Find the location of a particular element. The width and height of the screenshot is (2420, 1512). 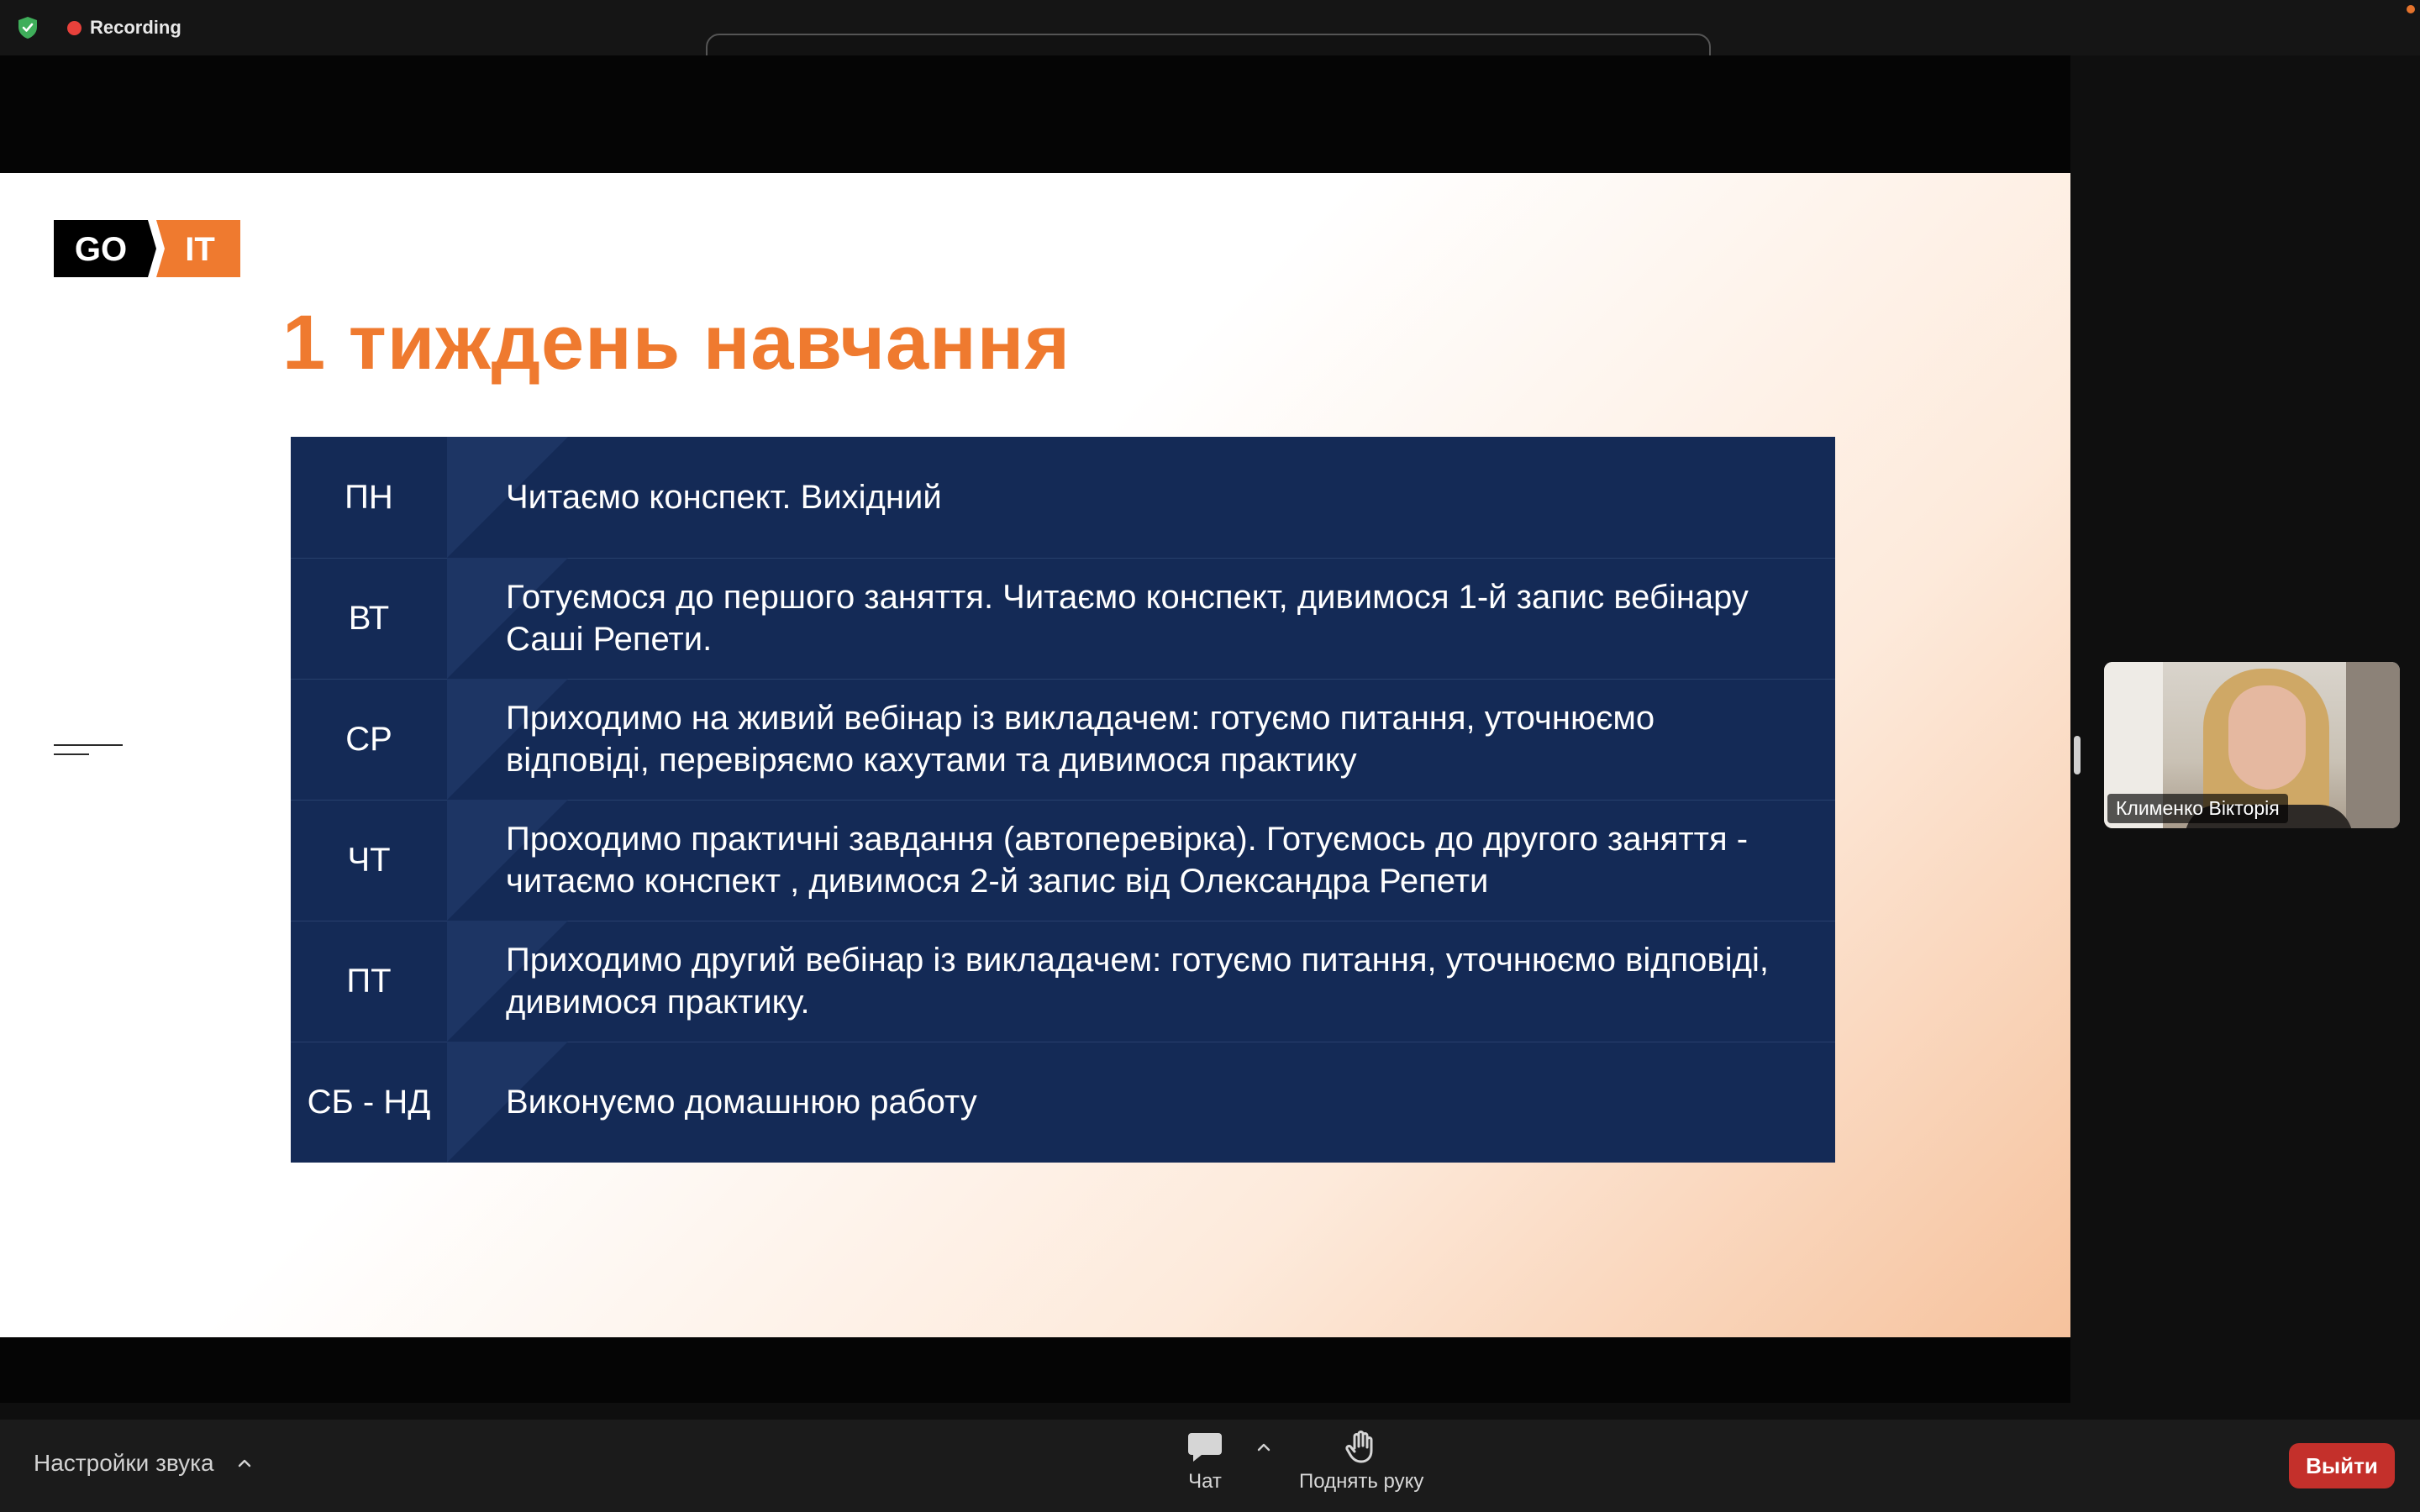

logo-go-text: GO is located at coordinates (101, 249).